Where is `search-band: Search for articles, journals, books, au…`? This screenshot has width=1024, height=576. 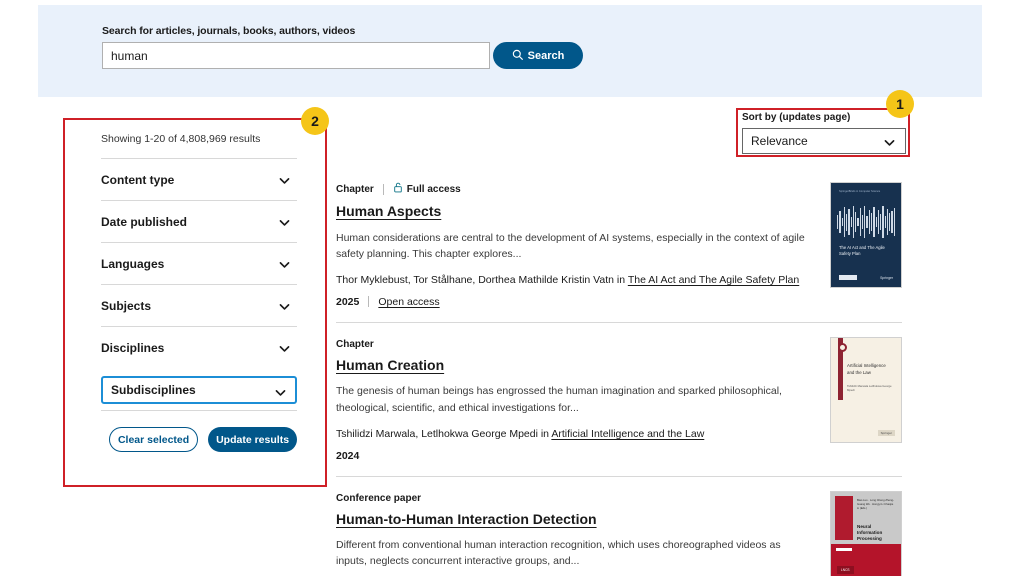
search-band: Search for articles, journals, books, au… is located at coordinates (510, 51).